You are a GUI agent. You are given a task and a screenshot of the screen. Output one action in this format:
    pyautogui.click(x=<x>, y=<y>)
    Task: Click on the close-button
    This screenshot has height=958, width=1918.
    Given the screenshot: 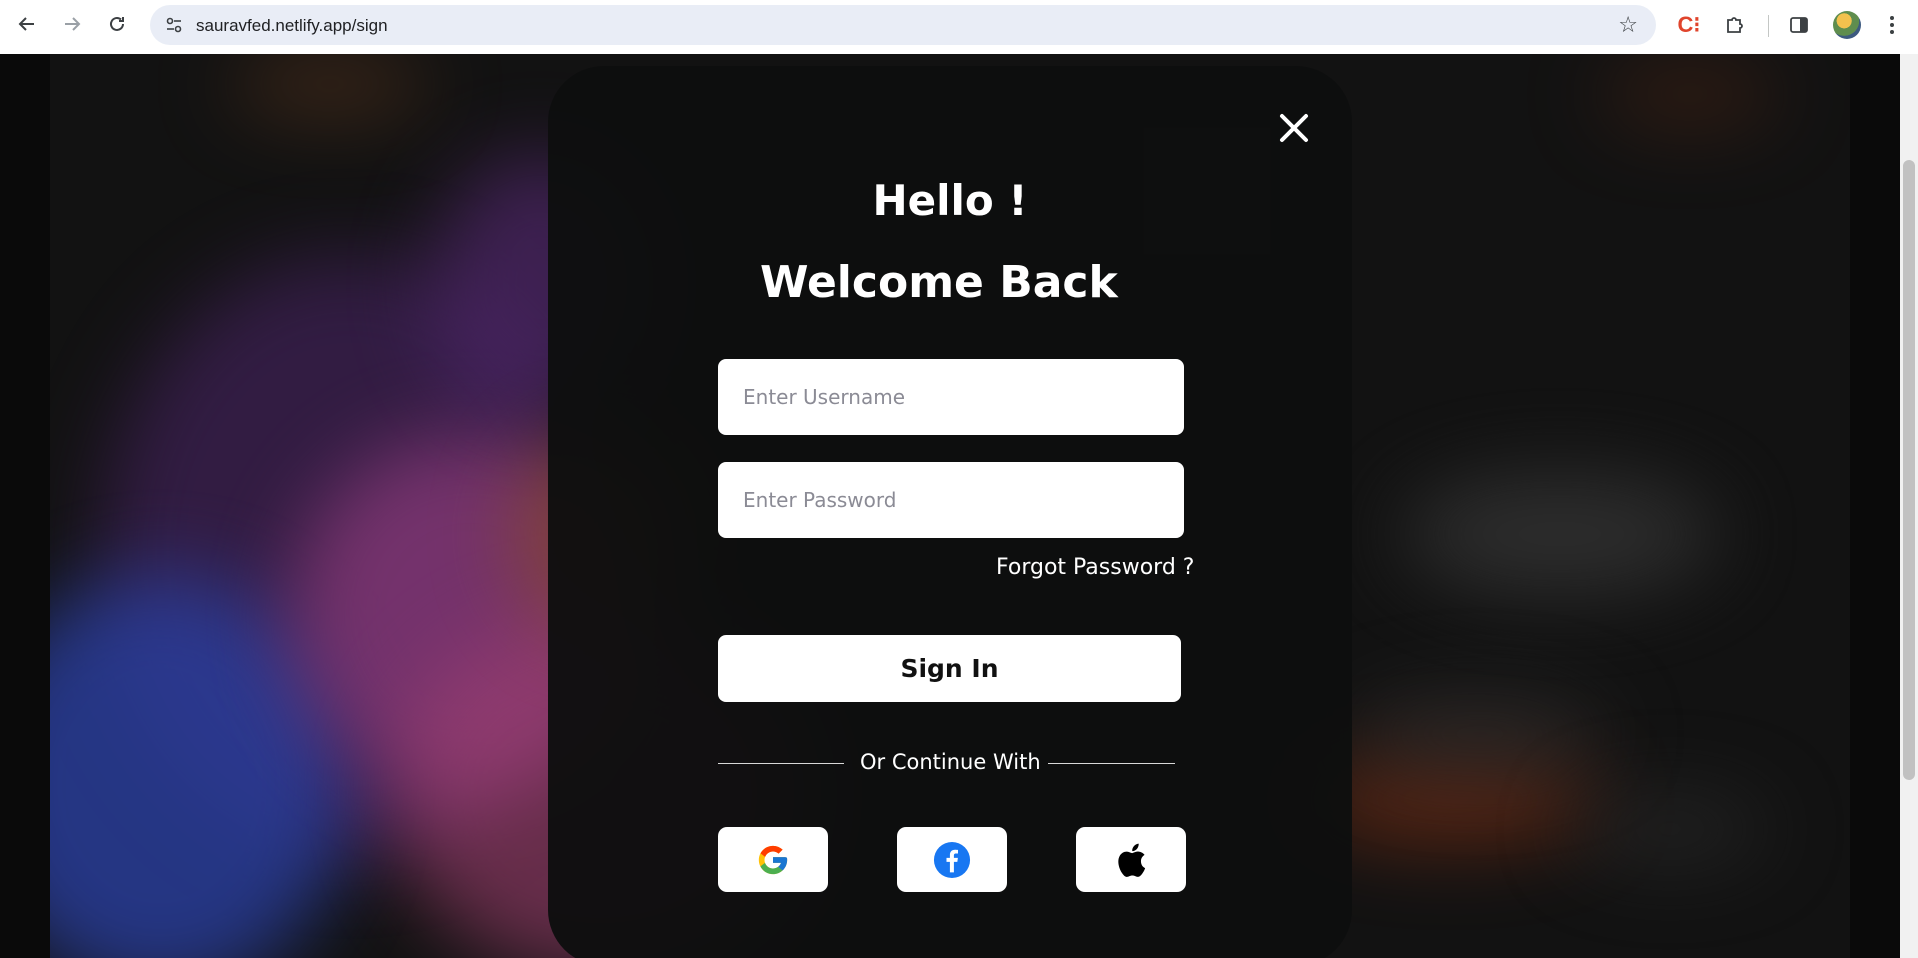 What is the action you would take?
    pyautogui.click(x=1294, y=128)
    